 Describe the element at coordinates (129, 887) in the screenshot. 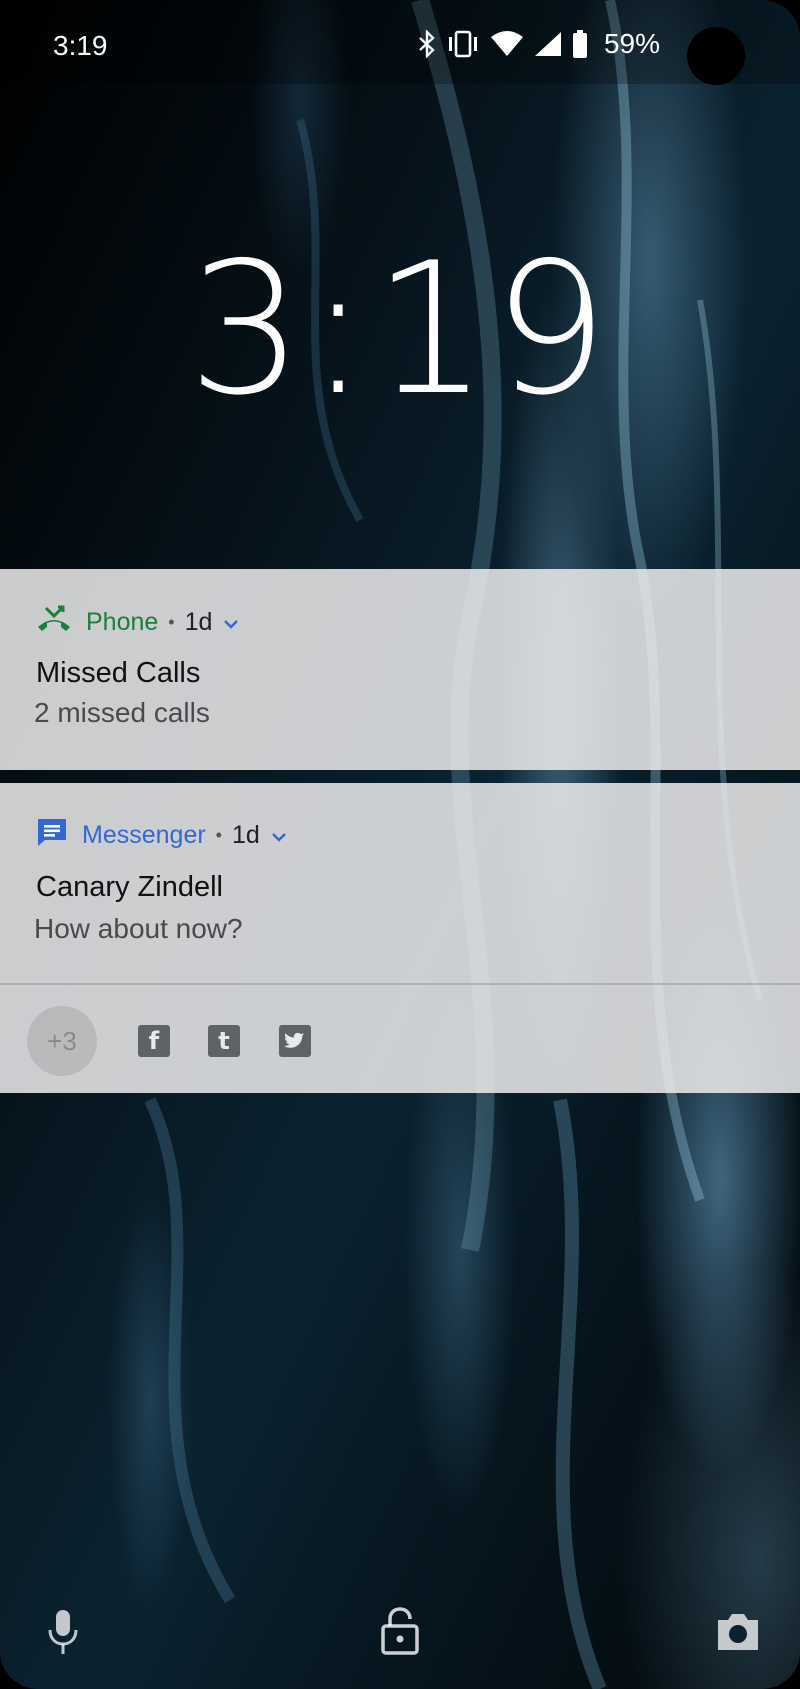

I see `notification-title: Canary Zindell` at that location.